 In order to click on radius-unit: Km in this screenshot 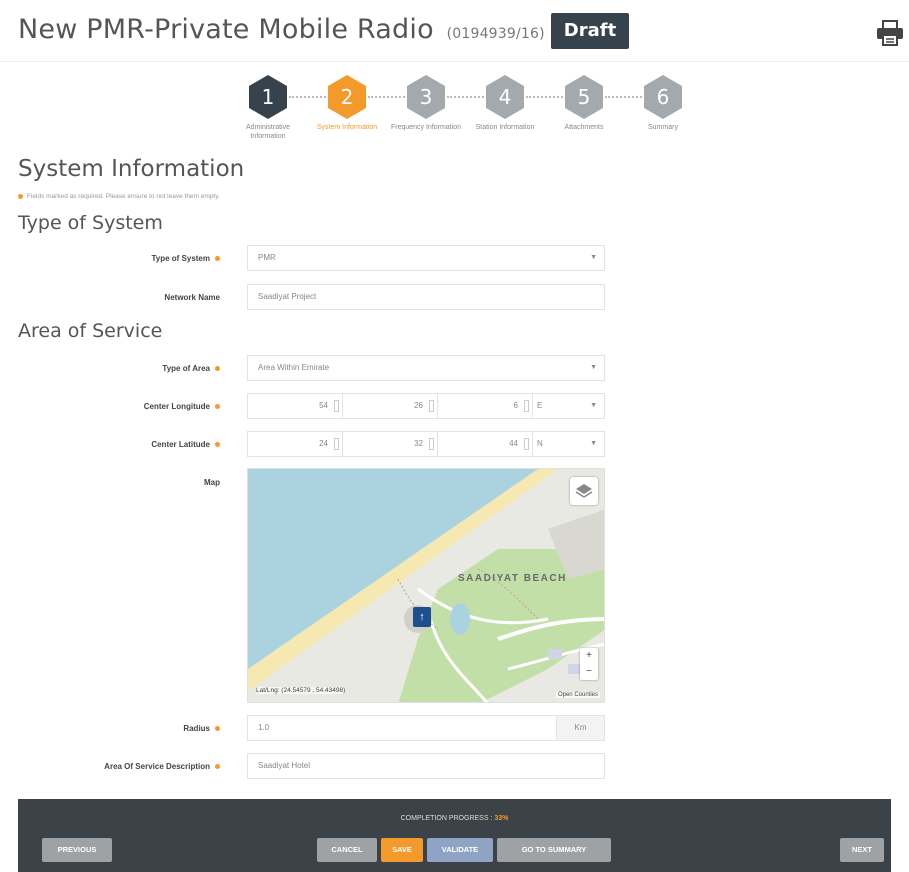, I will do `click(580, 728)`.